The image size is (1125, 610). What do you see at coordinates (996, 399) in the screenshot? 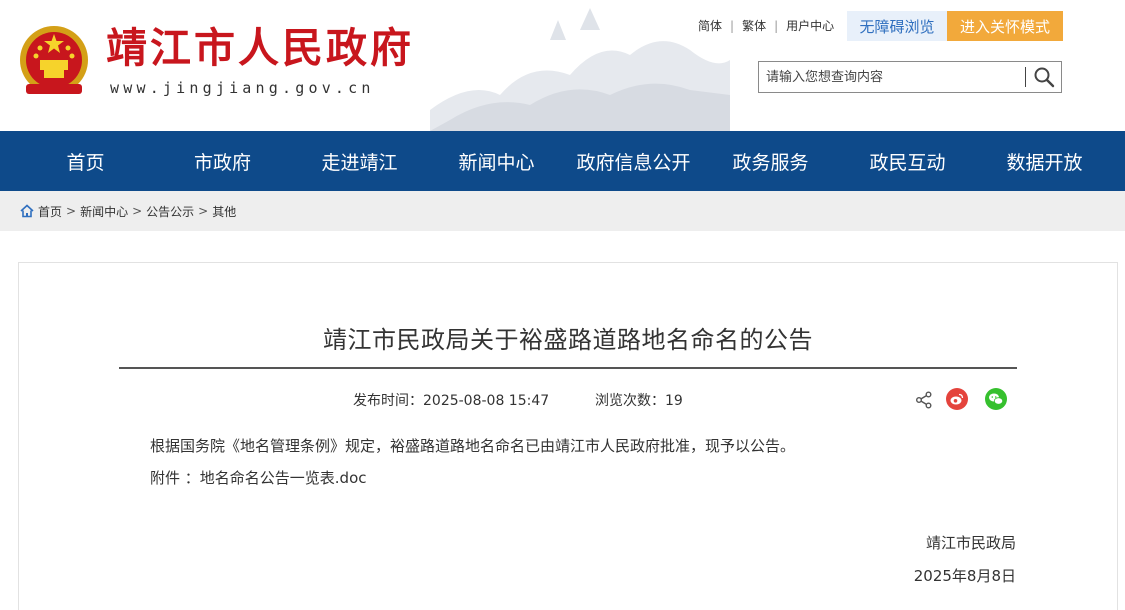
I see `wechat-icon` at bounding box center [996, 399].